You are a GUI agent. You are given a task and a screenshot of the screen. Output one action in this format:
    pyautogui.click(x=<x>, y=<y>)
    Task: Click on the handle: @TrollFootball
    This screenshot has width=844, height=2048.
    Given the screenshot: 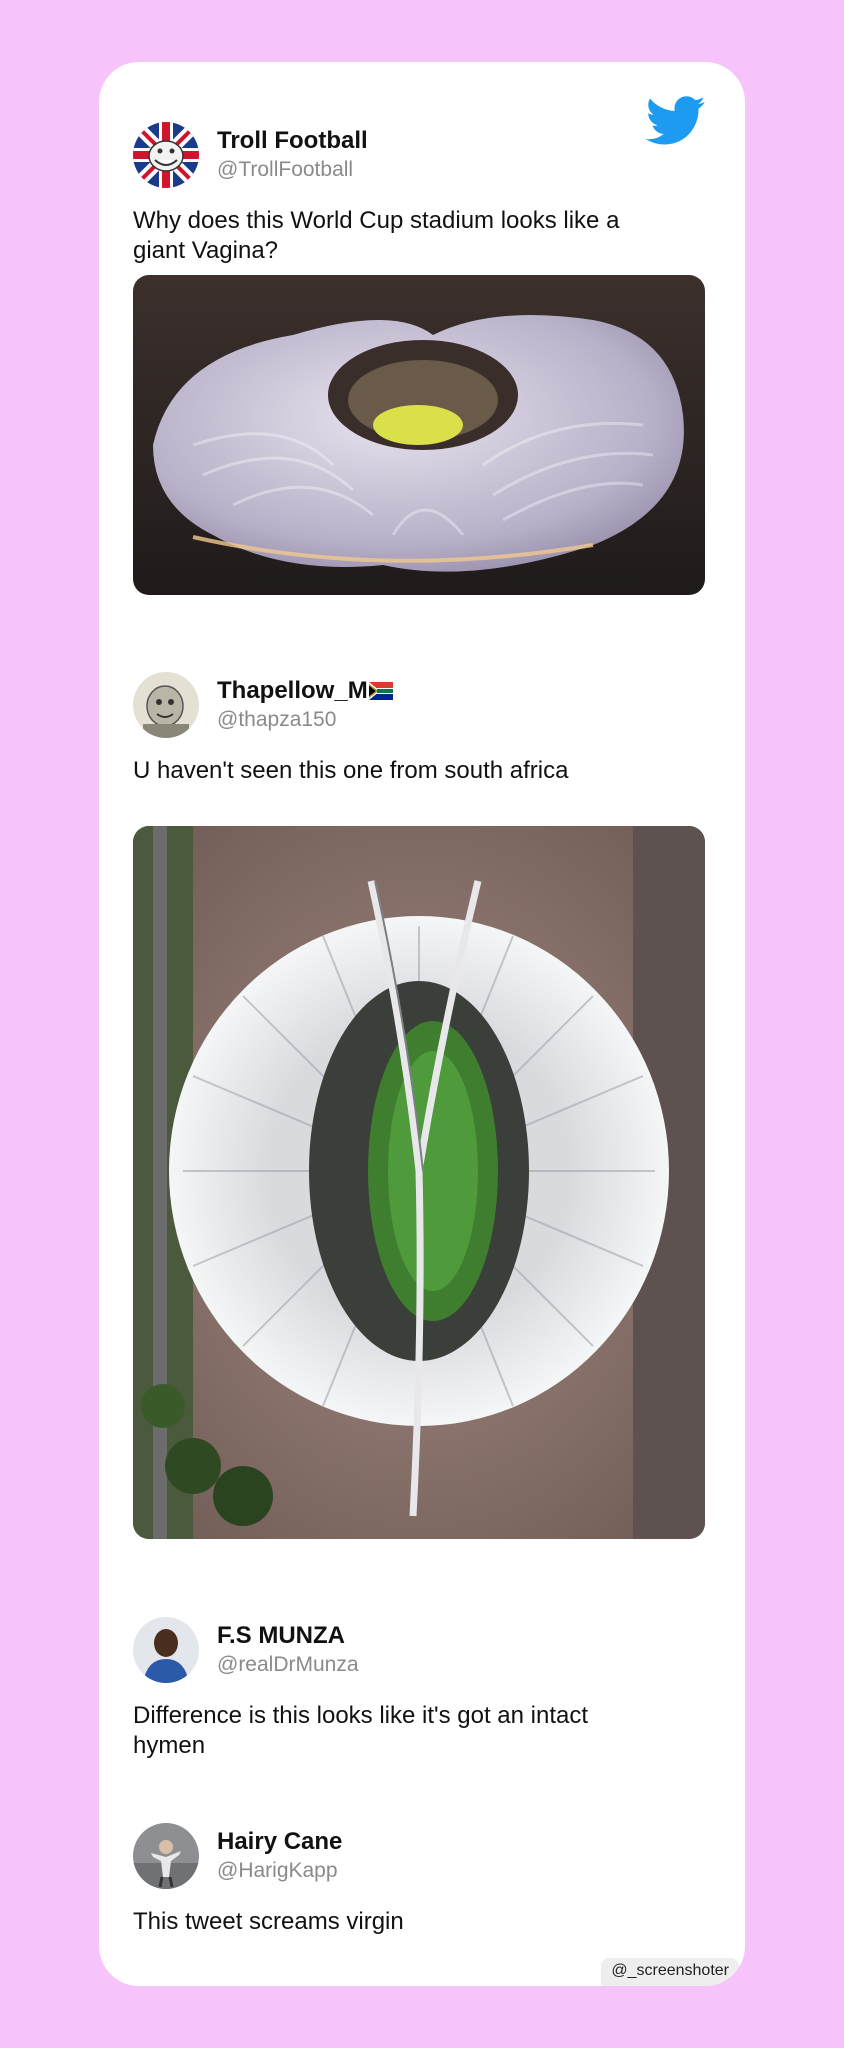 What is the action you would take?
    pyautogui.click(x=292, y=170)
    